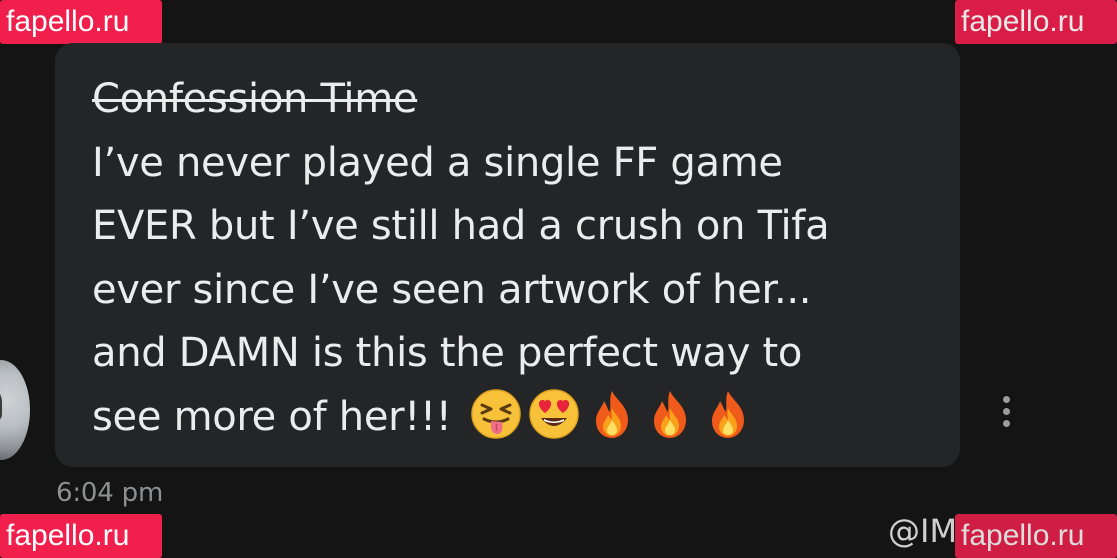  What do you see at coordinates (1036, 536) in the screenshot?
I see `watermark-bottom-right: fapello.ru` at bounding box center [1036, 536].